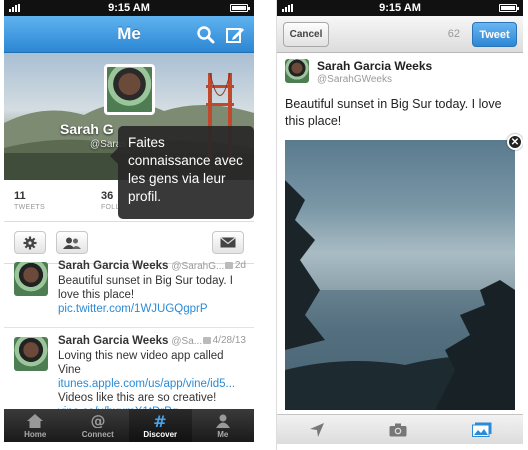  I want to click on compose-nav-bar: Cancel 62 Tweet, so click(400, 34).